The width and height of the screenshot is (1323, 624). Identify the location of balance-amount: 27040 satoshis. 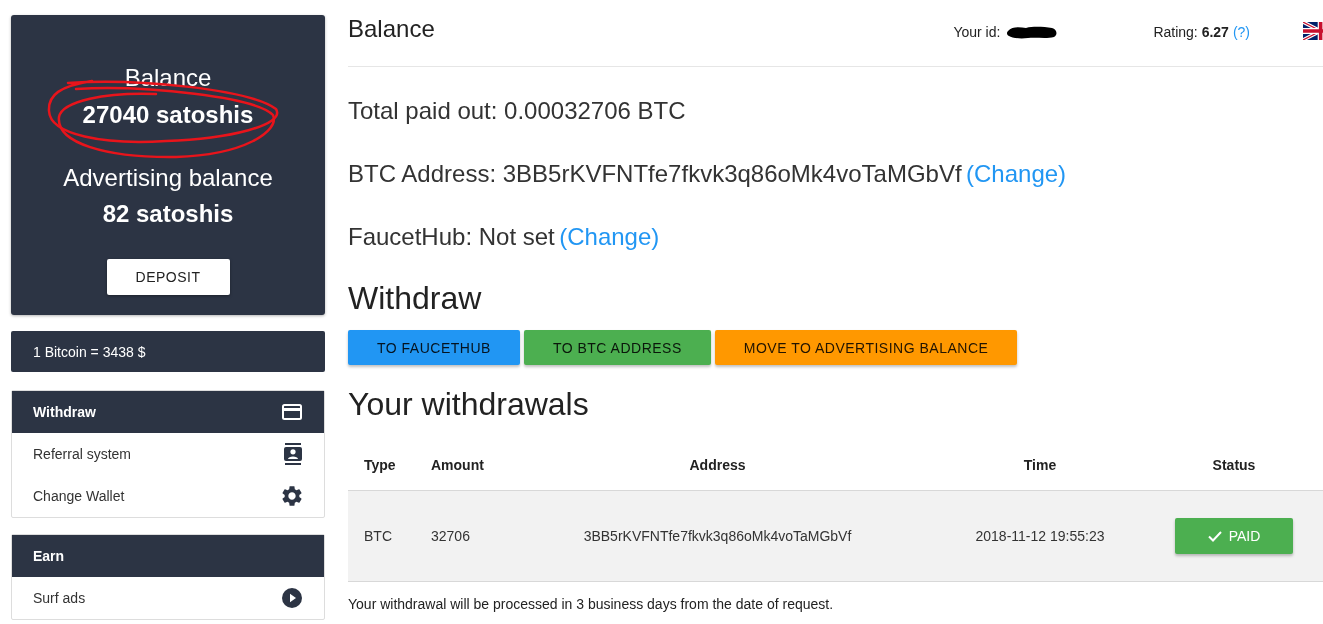
(168, 115).